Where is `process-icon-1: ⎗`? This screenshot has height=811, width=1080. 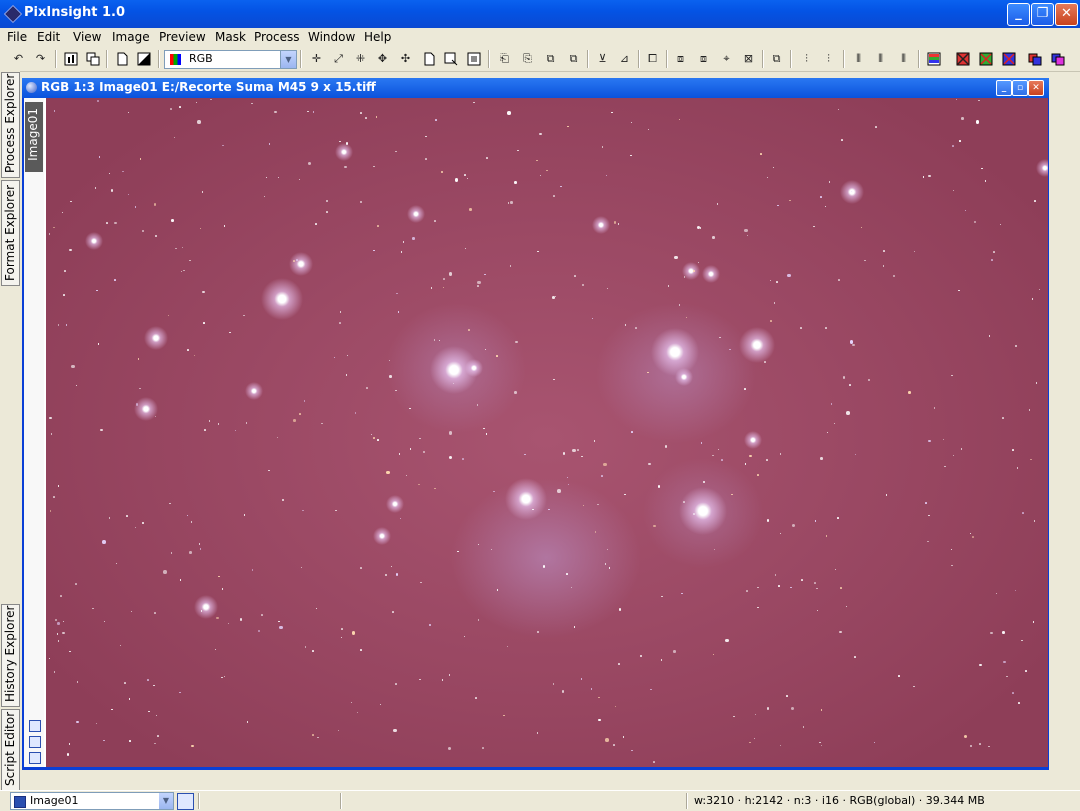
process-icon-1: ⎗ is located at coordinates (504, 58).